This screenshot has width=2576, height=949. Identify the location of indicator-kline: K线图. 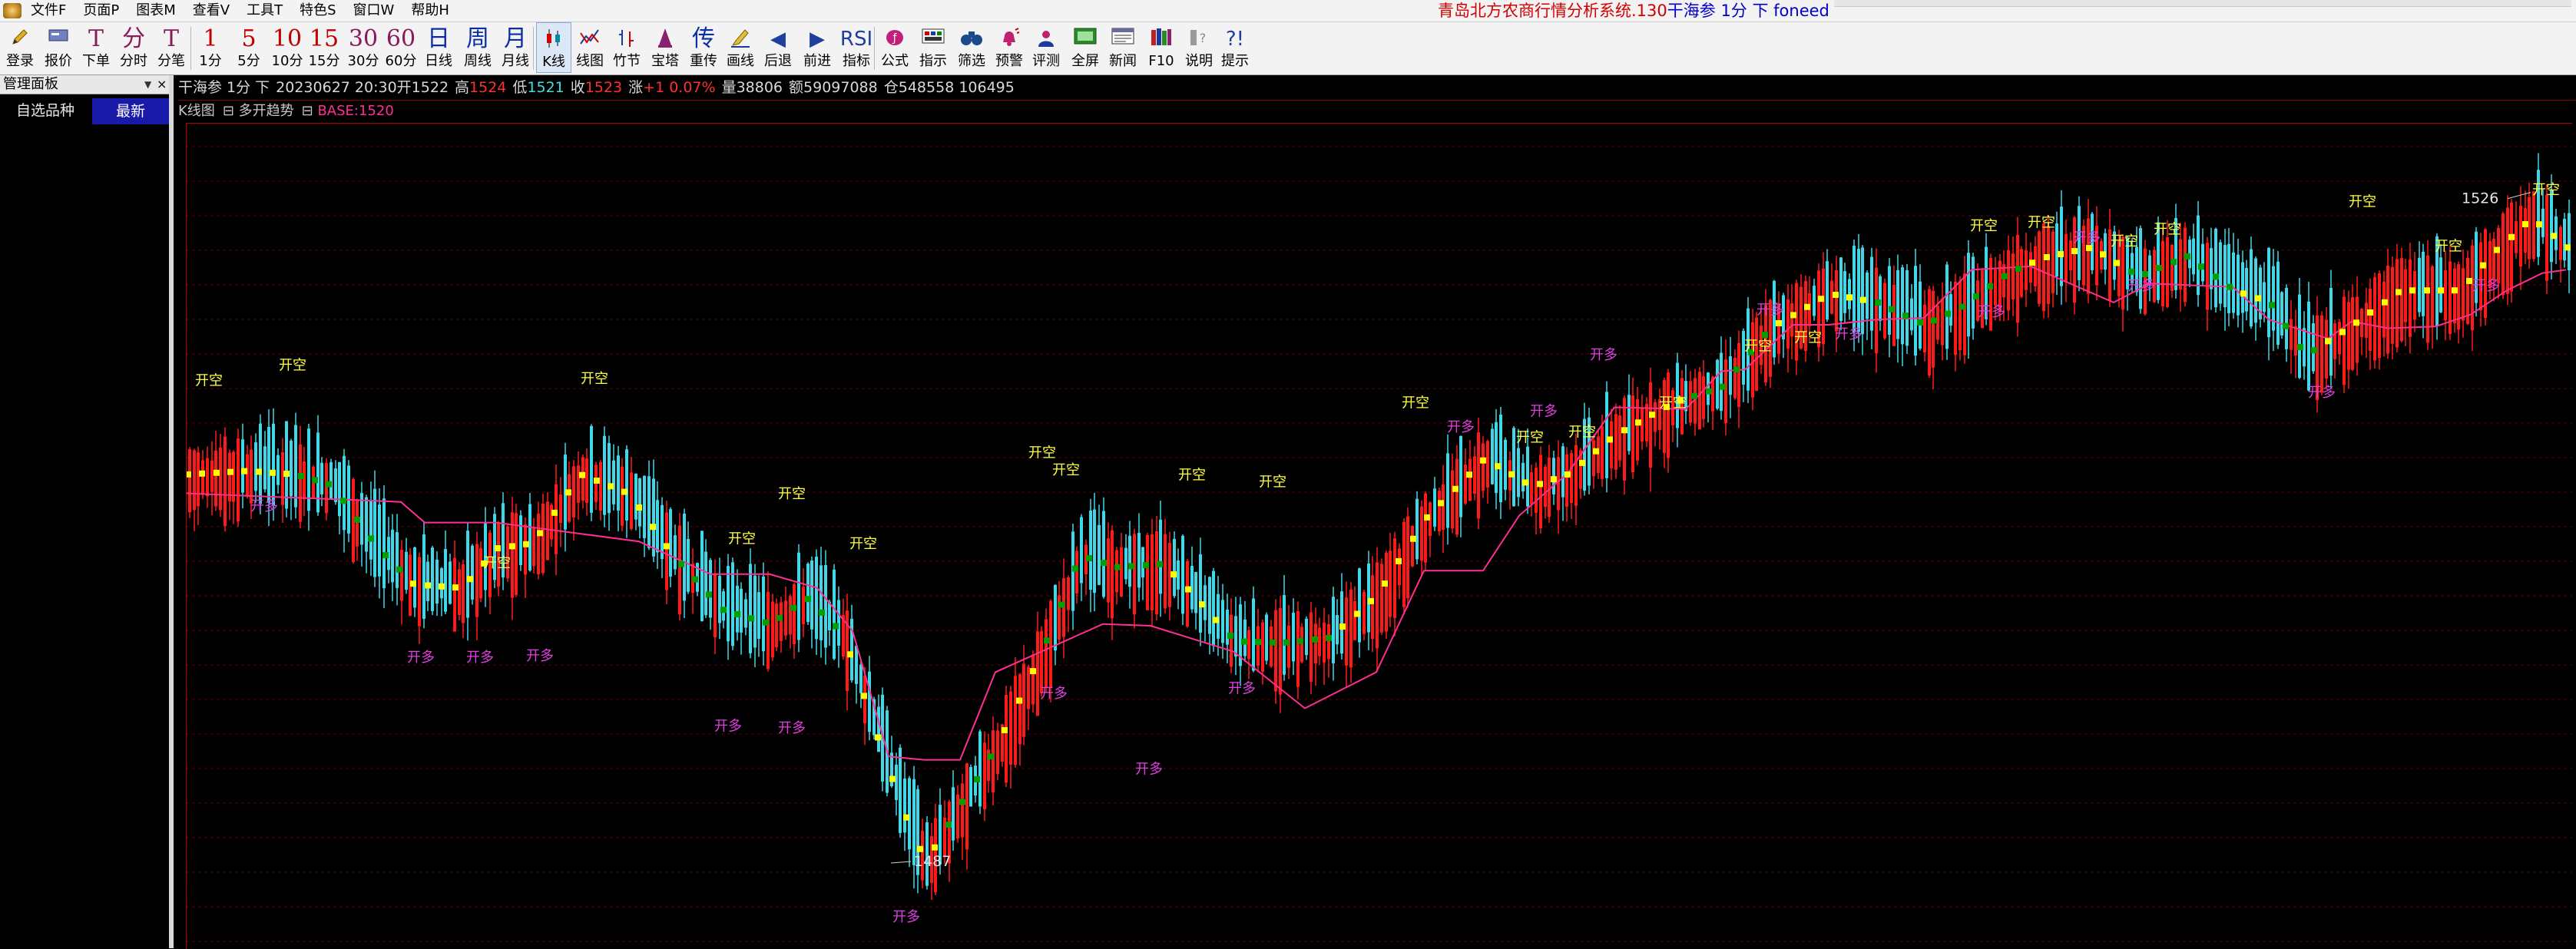
(196, 111).